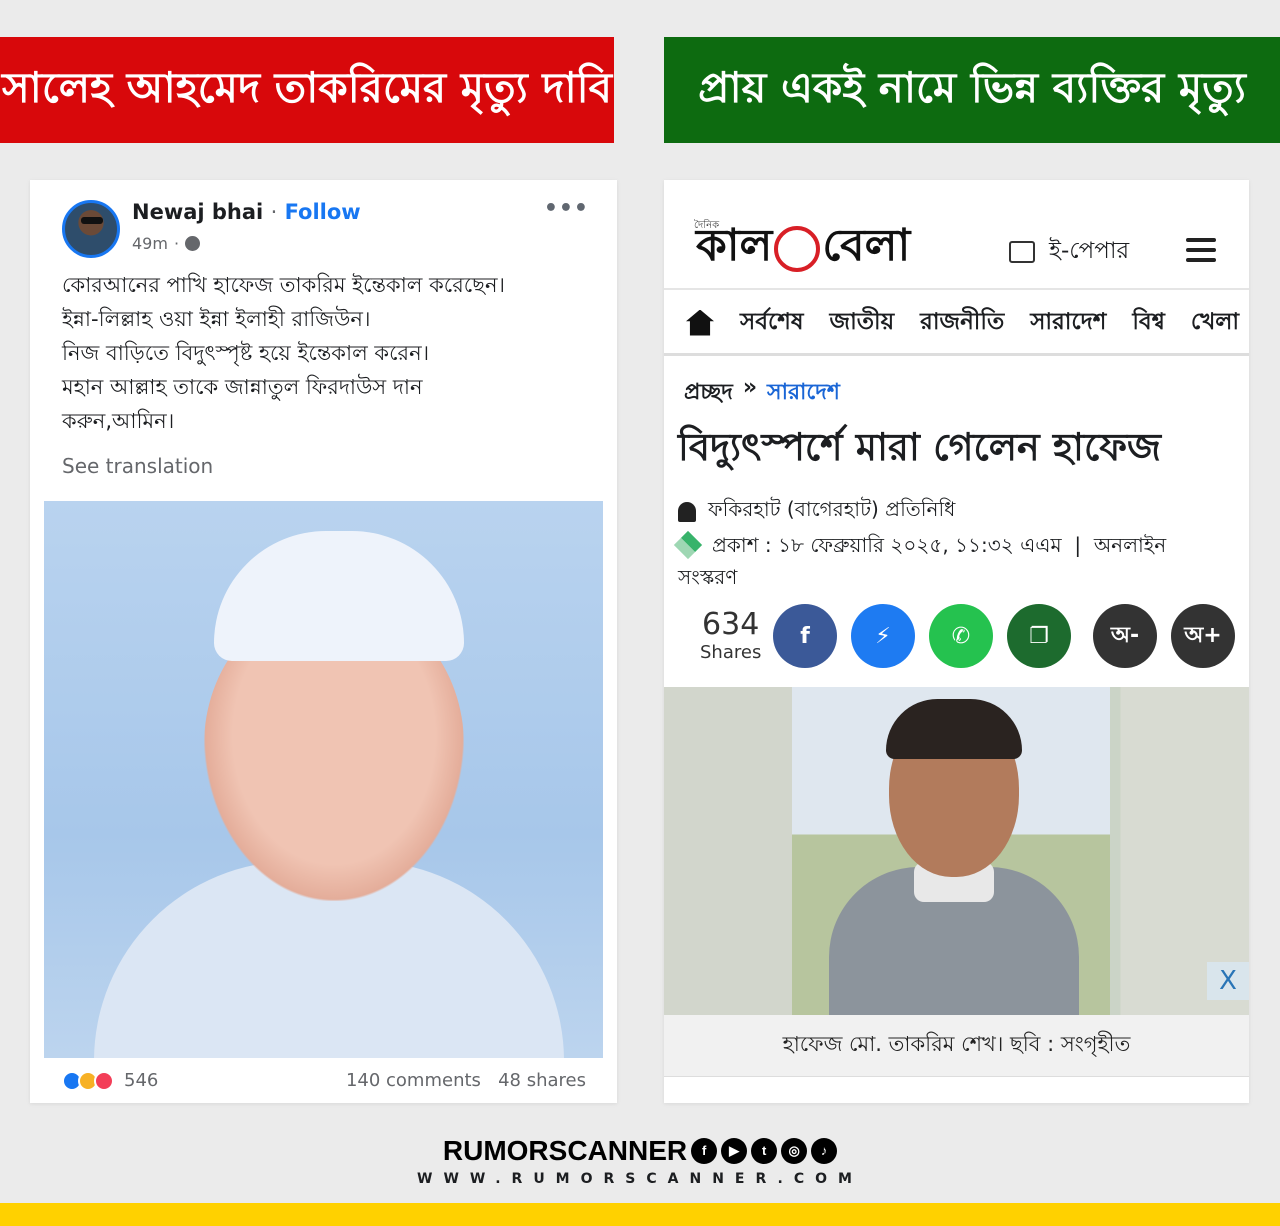 The image size is (1280, 1226). What do you see at coordinates (137, 466) in the screenshot?
I see `see-translation-link: See translation` at bounding box center [137, 466].